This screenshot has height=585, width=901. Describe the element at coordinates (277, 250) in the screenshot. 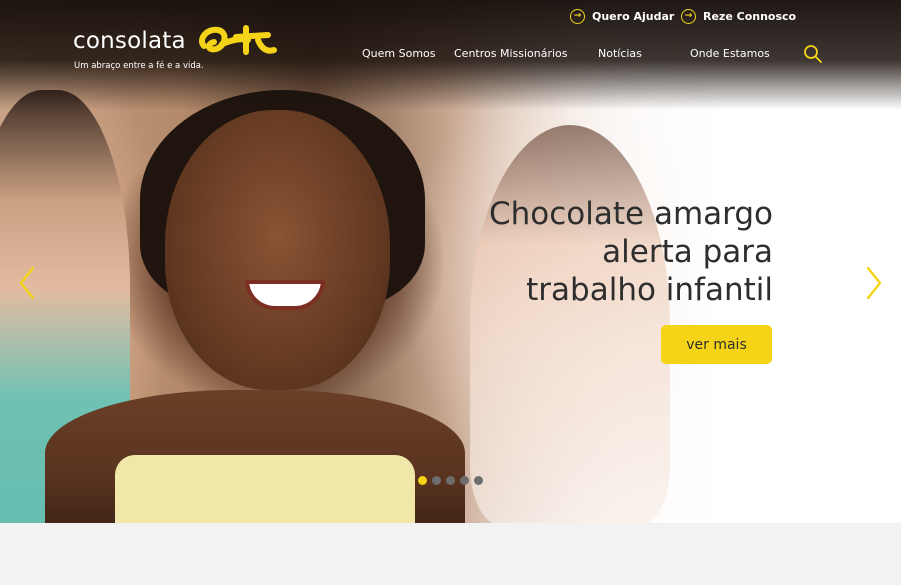

I see `hero-photo-child-face` at that location.